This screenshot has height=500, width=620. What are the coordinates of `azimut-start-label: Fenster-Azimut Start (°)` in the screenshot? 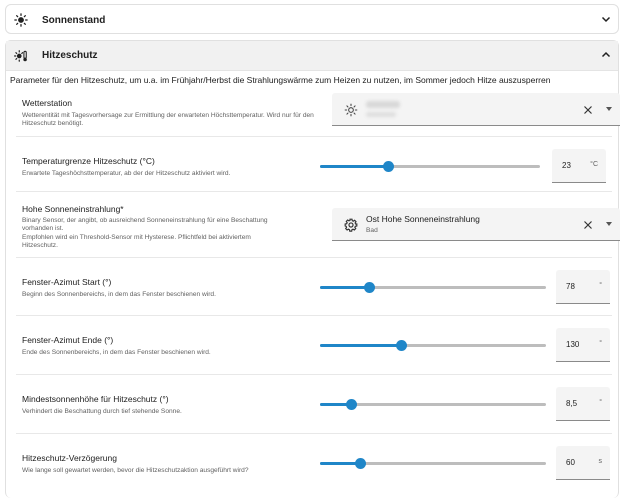 It's located at (67, 282).